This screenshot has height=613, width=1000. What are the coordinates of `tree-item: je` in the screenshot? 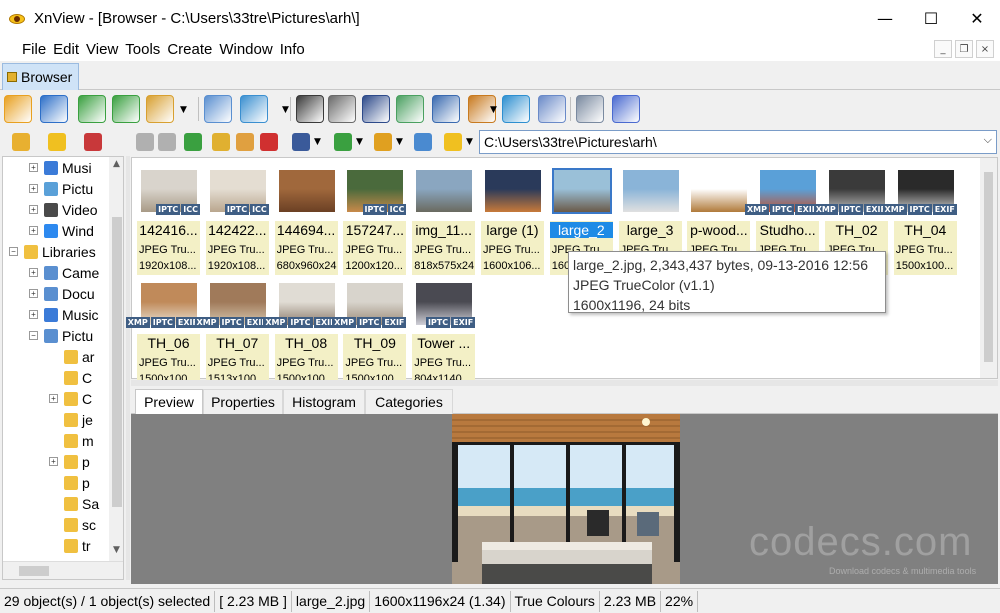 It's located at (71, 419).